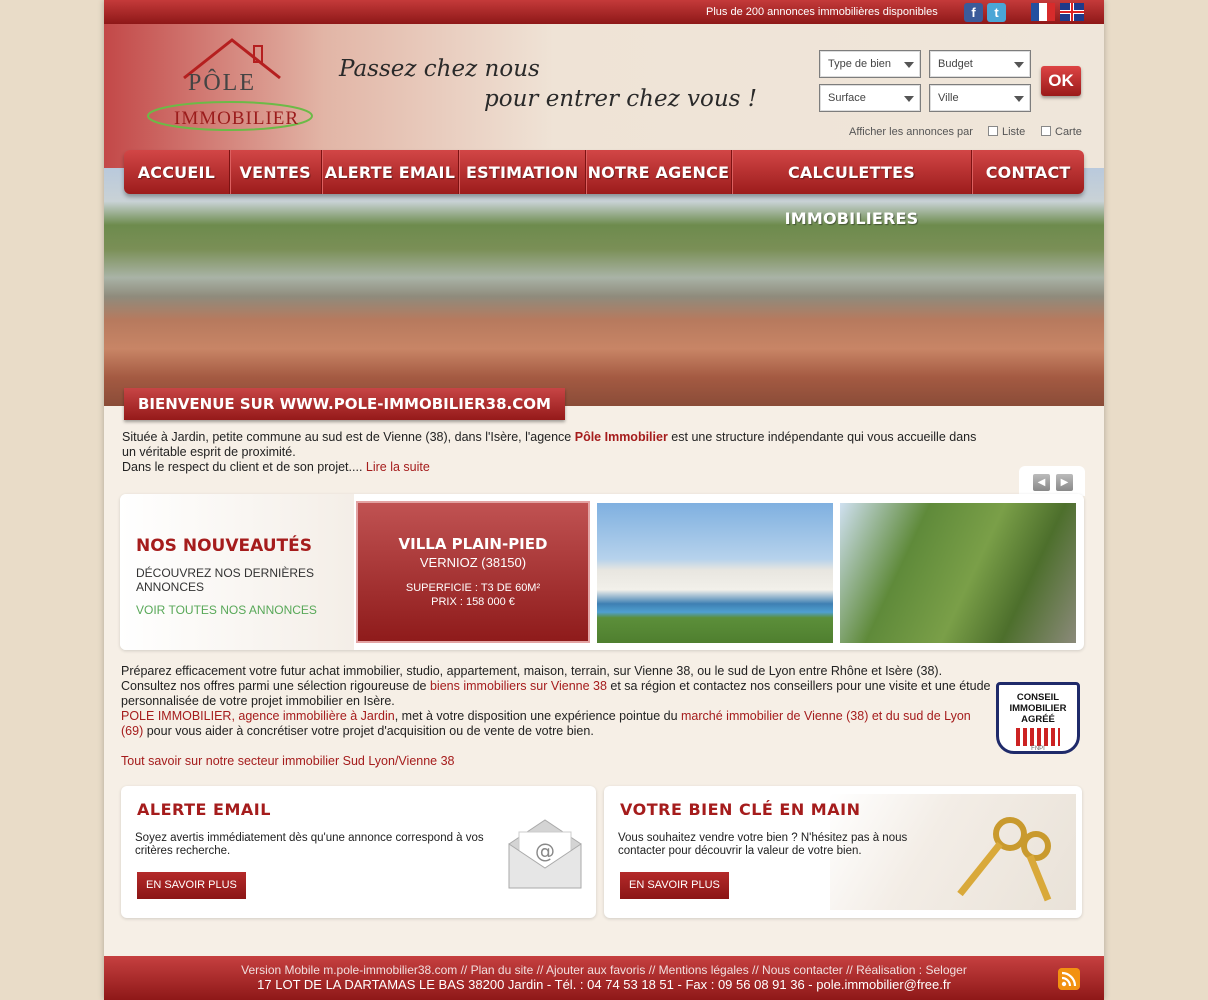 This screenshot has height=1000, width=1208. I want to click on intro-agency-name: Pôle Immobilier, so click(621, 437).